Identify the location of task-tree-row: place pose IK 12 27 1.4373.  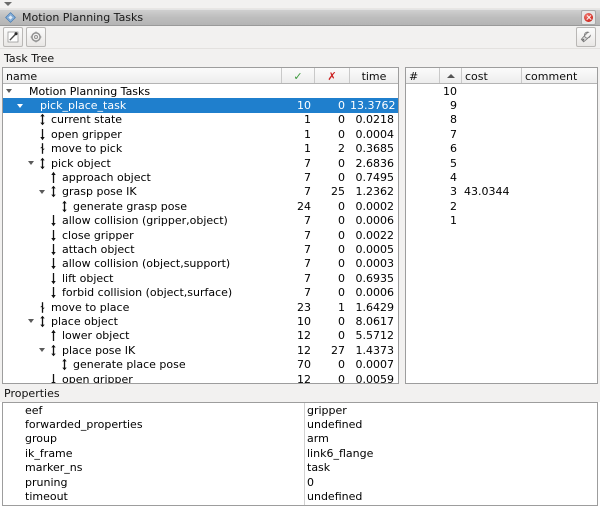
(200, 350).